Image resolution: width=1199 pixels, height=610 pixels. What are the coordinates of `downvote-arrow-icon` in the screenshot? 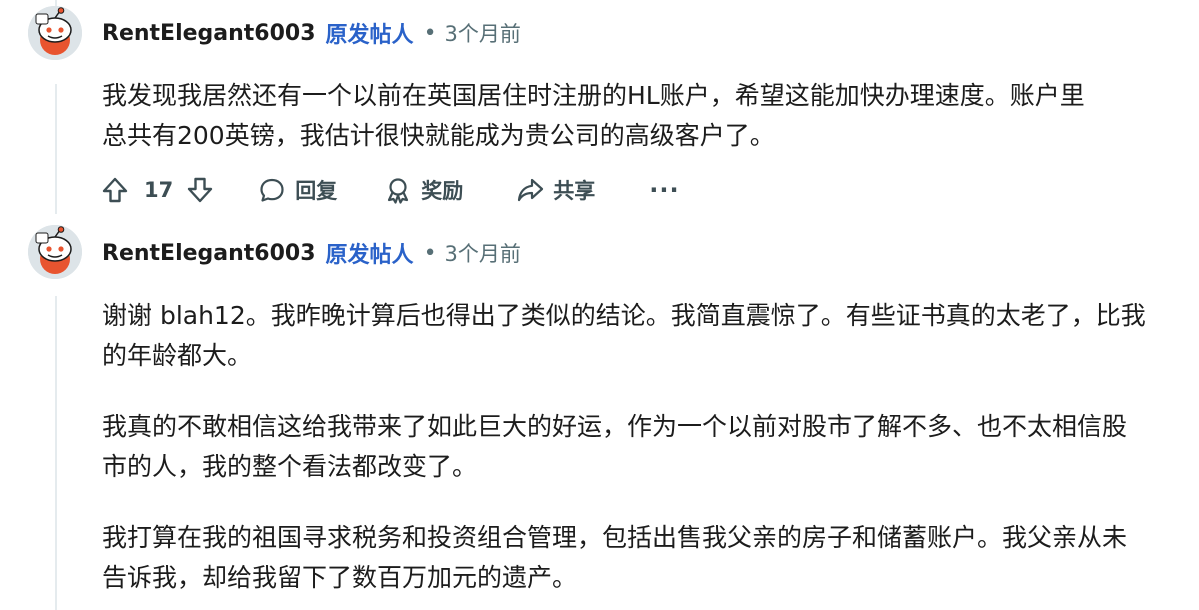 It's located at (200, 190).